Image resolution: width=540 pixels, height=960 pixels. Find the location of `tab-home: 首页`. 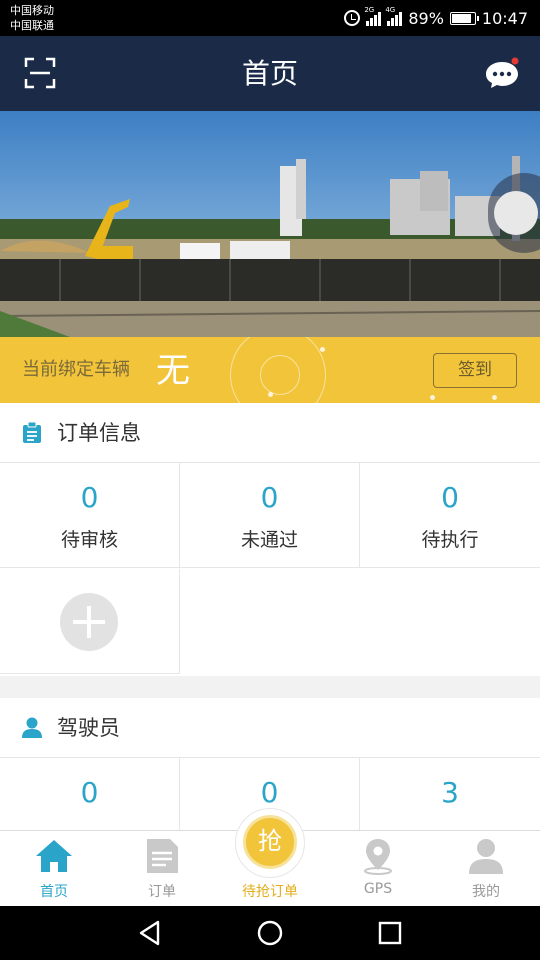

tab-home: 首页 is located at coordinates (54, 869).